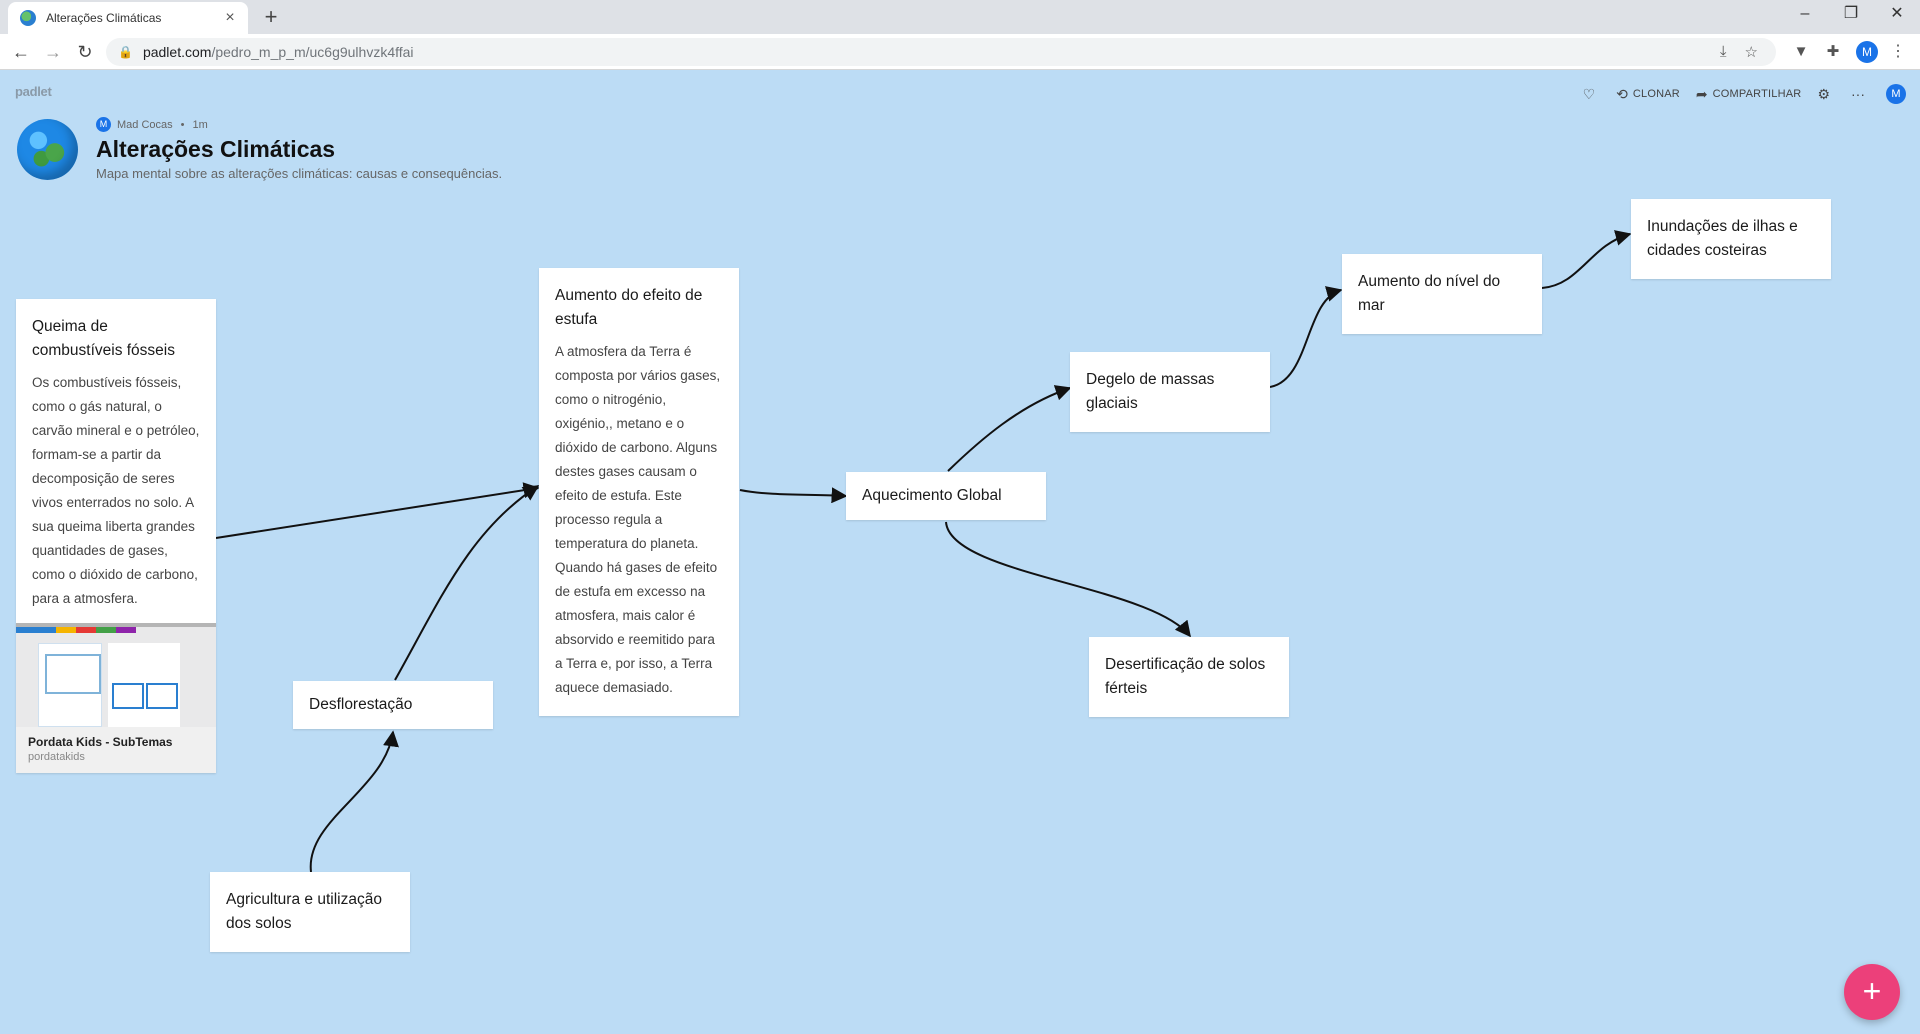 The width and height of the screenshot is (1920, 1034). What do you see at coordinates (304, 911) in the screenshot?
I see `card-title: Agricultura e utilização dos solos` at bounding box center [304, 911].